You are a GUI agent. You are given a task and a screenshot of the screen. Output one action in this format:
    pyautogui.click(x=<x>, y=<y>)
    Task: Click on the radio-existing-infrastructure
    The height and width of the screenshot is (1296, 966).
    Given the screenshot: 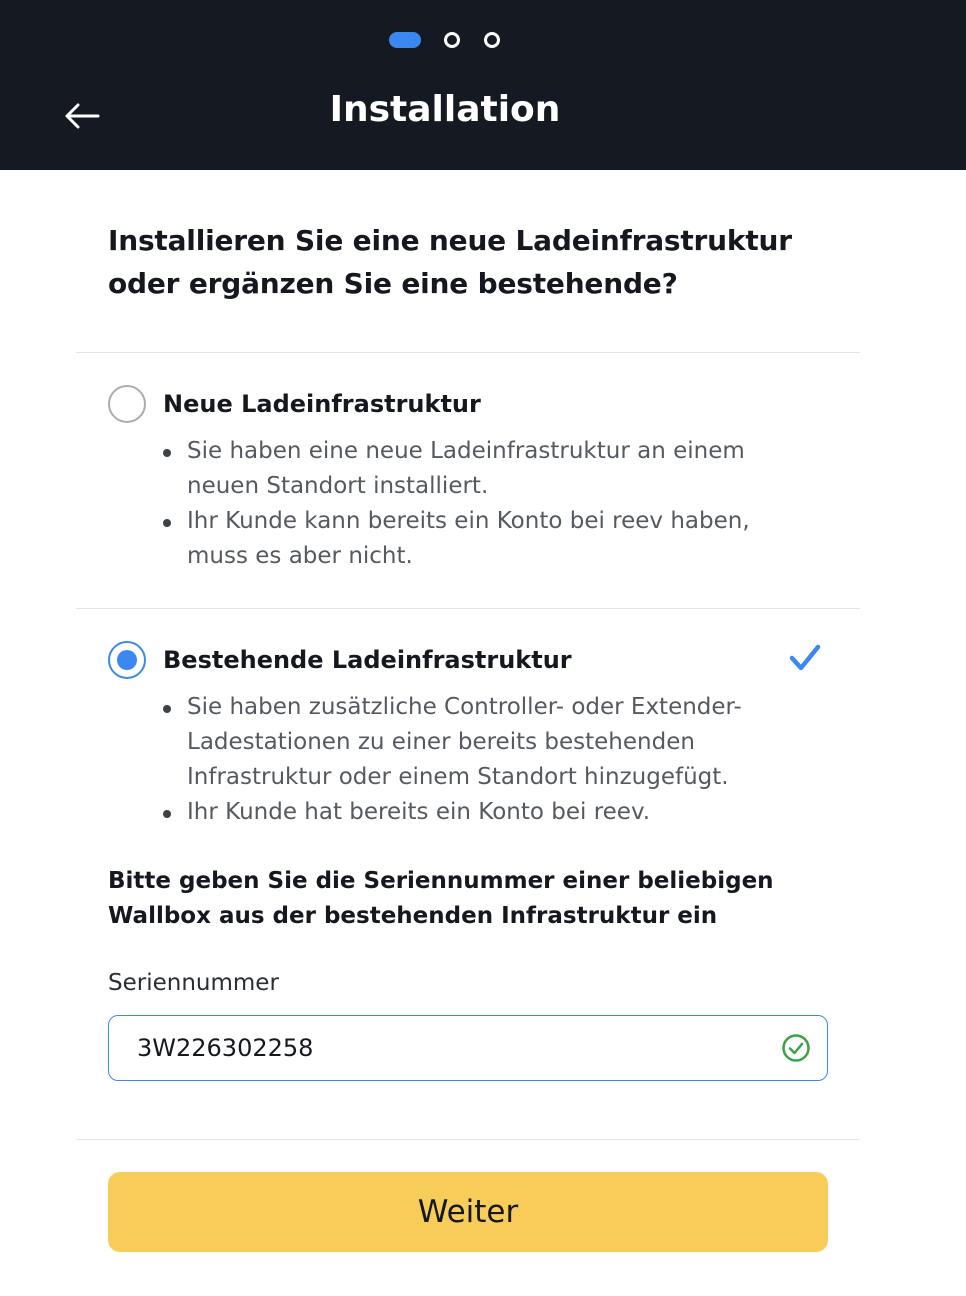 What is the action you would take?
    pyautogui.click(x=127, y=660)
    